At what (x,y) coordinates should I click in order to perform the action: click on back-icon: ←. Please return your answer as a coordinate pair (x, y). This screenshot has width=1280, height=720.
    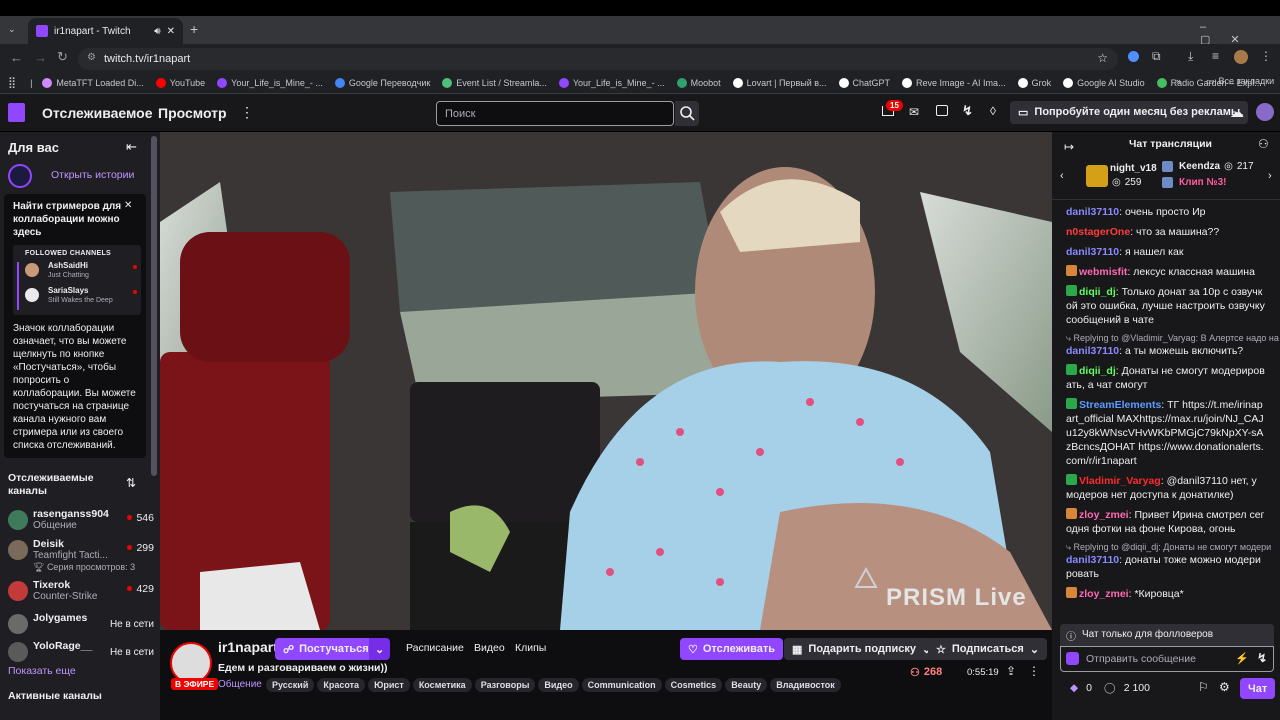
    Looking at the image, I should click on (16, 57).